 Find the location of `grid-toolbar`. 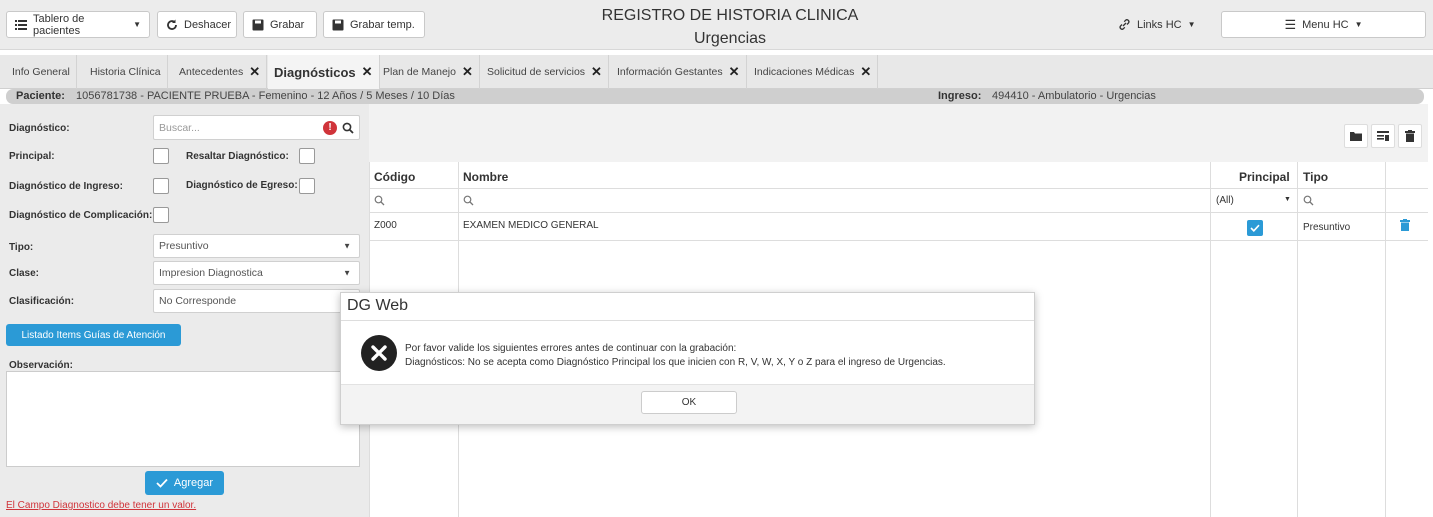

grid-toolbar is located at coordinates (898, 133).